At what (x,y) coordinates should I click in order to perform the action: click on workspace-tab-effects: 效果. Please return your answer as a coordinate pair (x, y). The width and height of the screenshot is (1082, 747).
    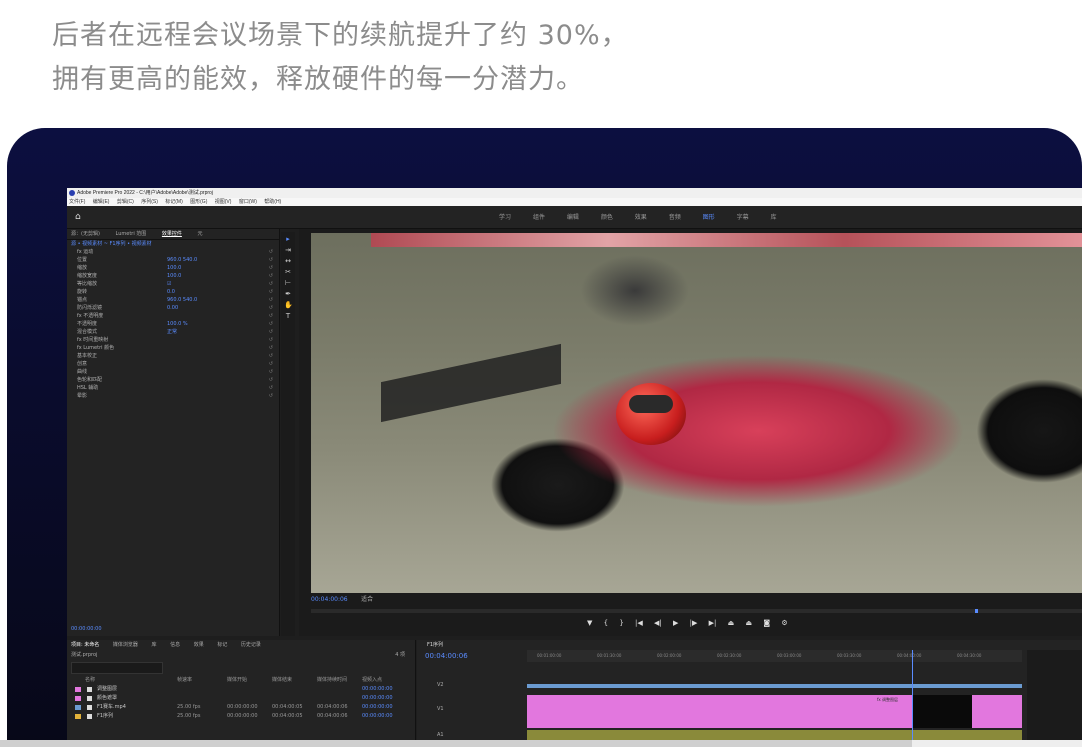
    Looking at the image, I should click on (641, 217).